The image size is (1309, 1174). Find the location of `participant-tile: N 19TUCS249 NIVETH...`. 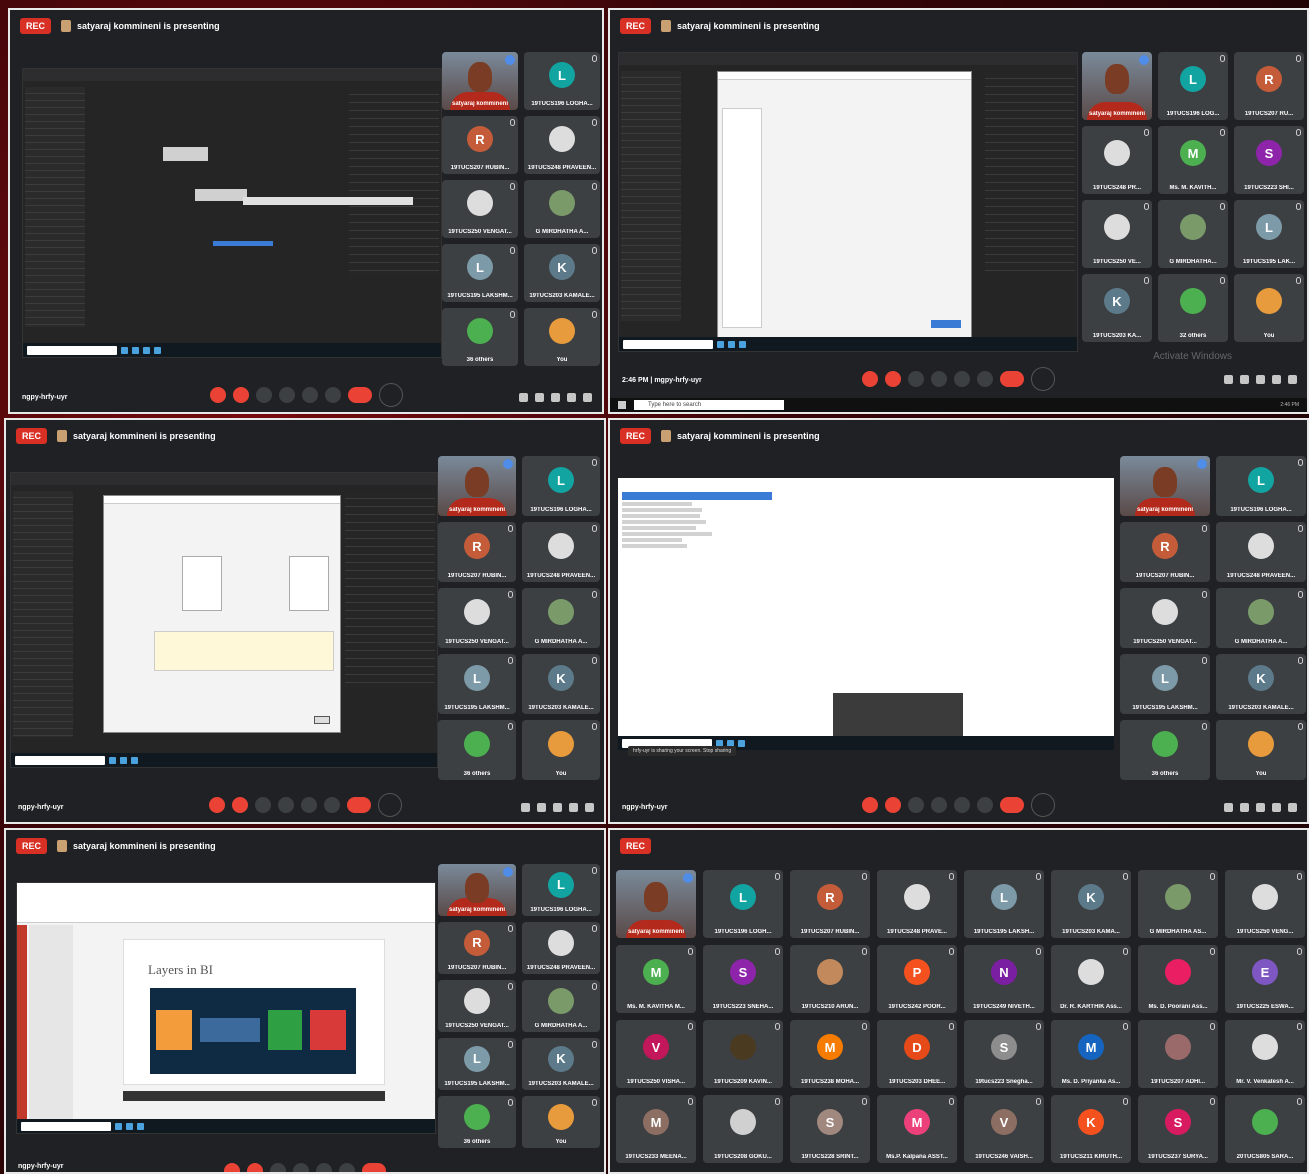

participant-tile: N 19TUCS249 NIVETH... is located at coordinates (1004, 979).